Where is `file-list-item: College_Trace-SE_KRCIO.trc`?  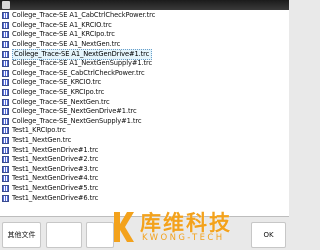
file-list-item: College_Trace-SE_KRCIO.trc is located at coordinates (67, 83).